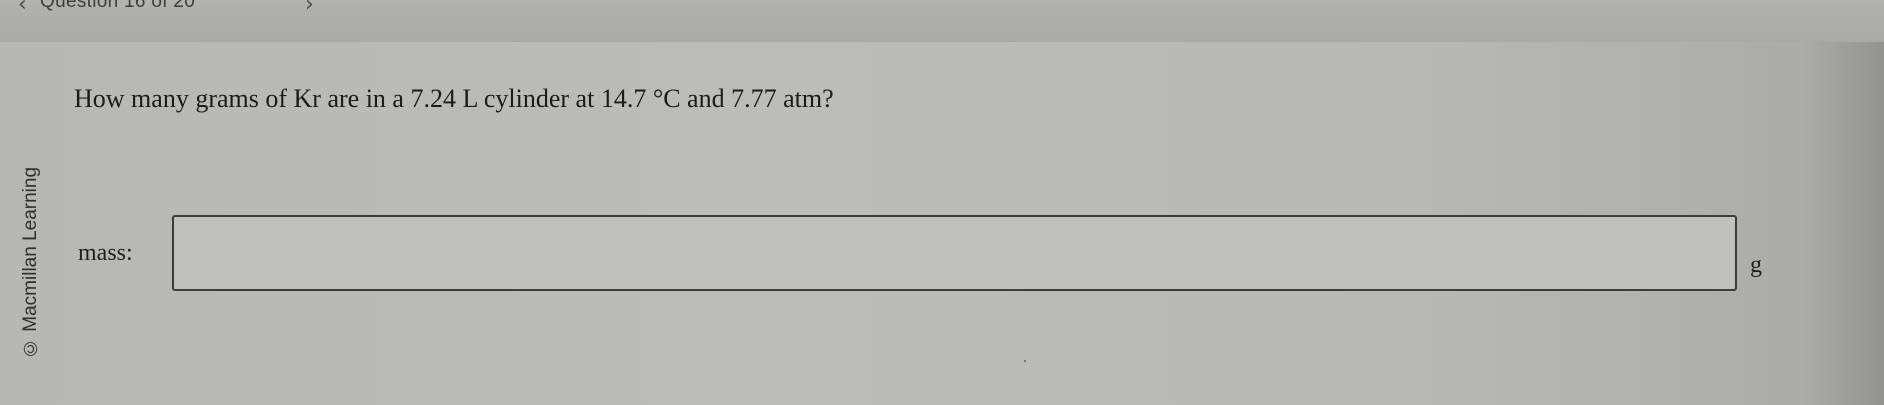  I want to click on copyright-notice: © Macmillan Learning, so click(30, 262).